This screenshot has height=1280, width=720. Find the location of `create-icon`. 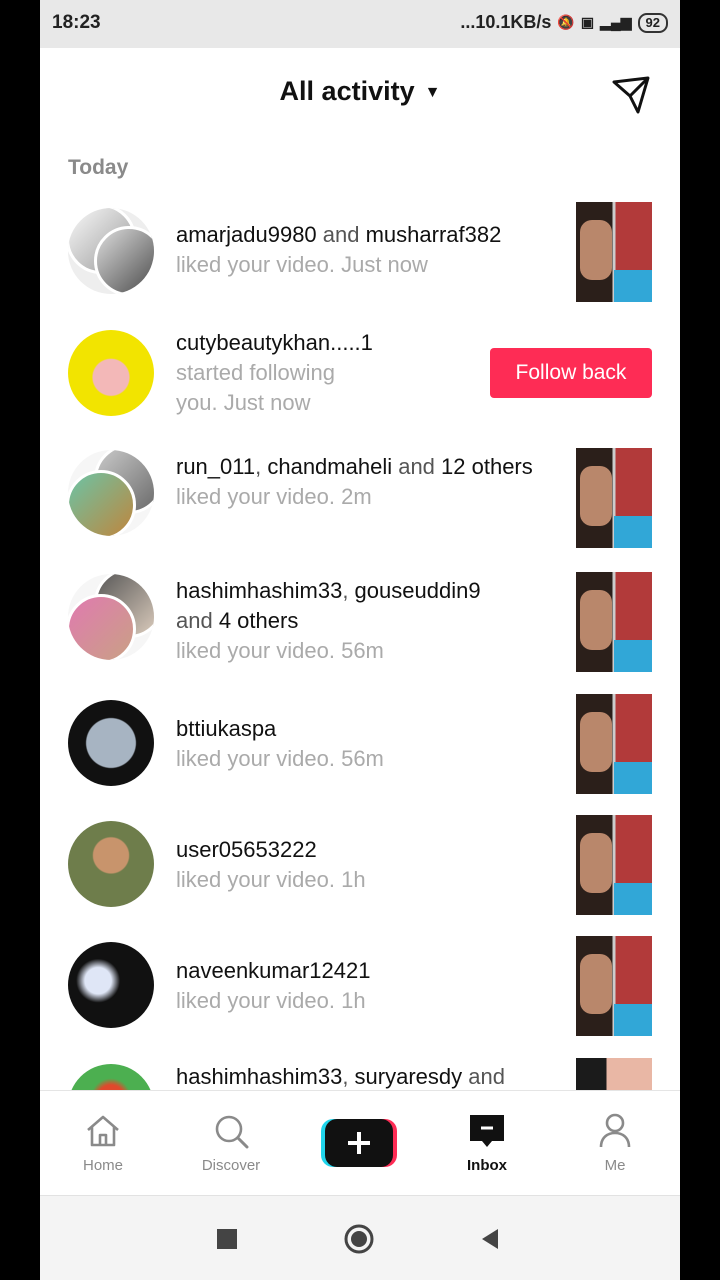

create-icon is located at coordinates (359, 1143).